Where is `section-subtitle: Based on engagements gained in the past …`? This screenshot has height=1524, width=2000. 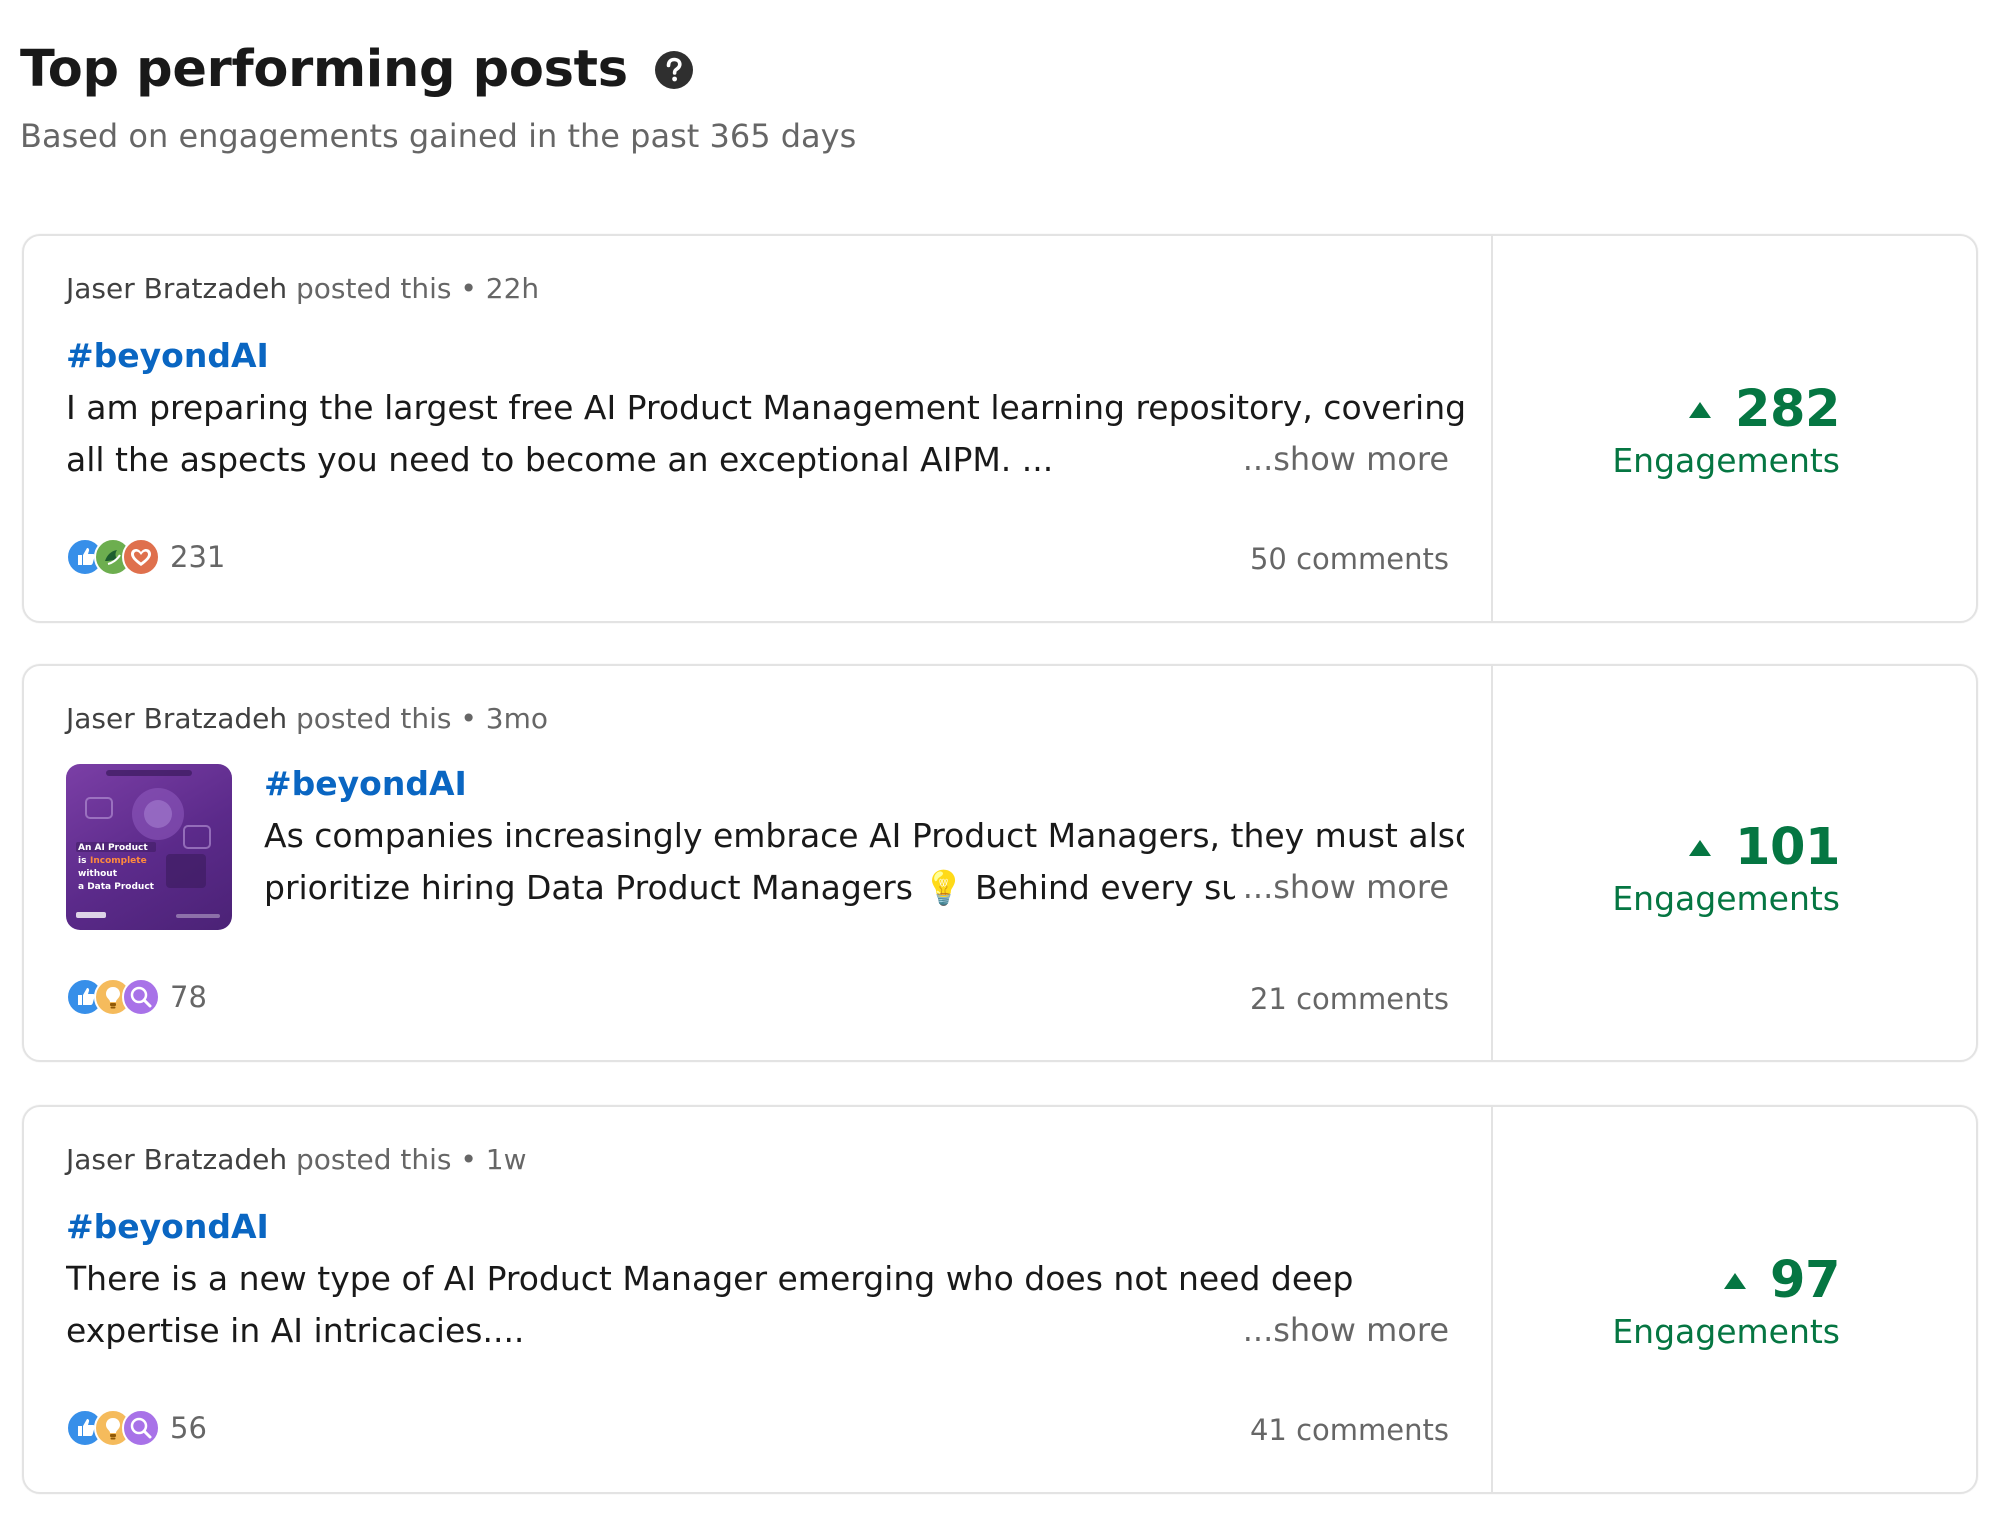
section-subtitle: Based on engagements gained in the past … is located at coordinates (438, 136).